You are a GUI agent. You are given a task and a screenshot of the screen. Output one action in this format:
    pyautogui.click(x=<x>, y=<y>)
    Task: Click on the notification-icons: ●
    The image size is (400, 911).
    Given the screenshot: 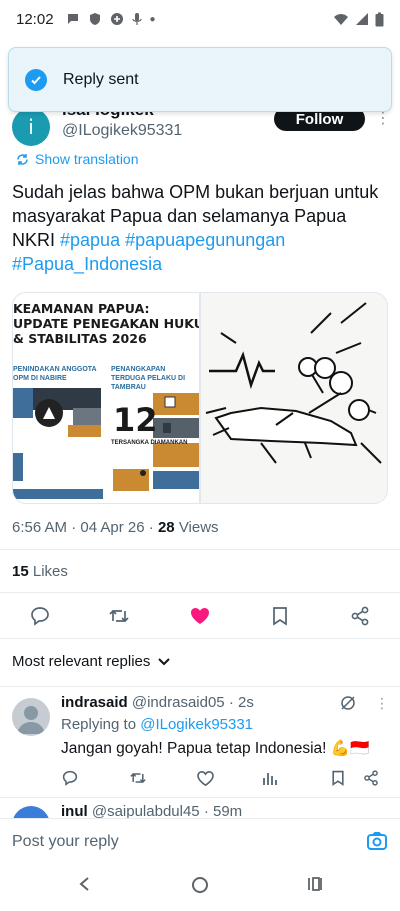 What is the action you would take?
    pyautogui.click(x=111, y=19)
    